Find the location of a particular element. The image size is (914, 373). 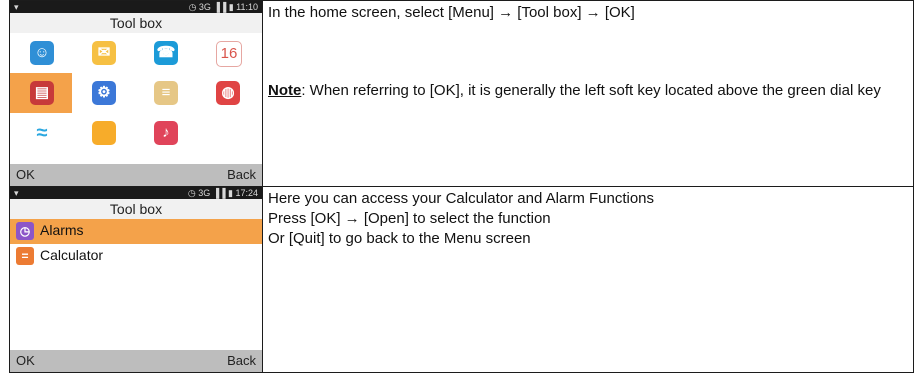

grid-cell-messages: ✉ is located at coordinates (103, 53).